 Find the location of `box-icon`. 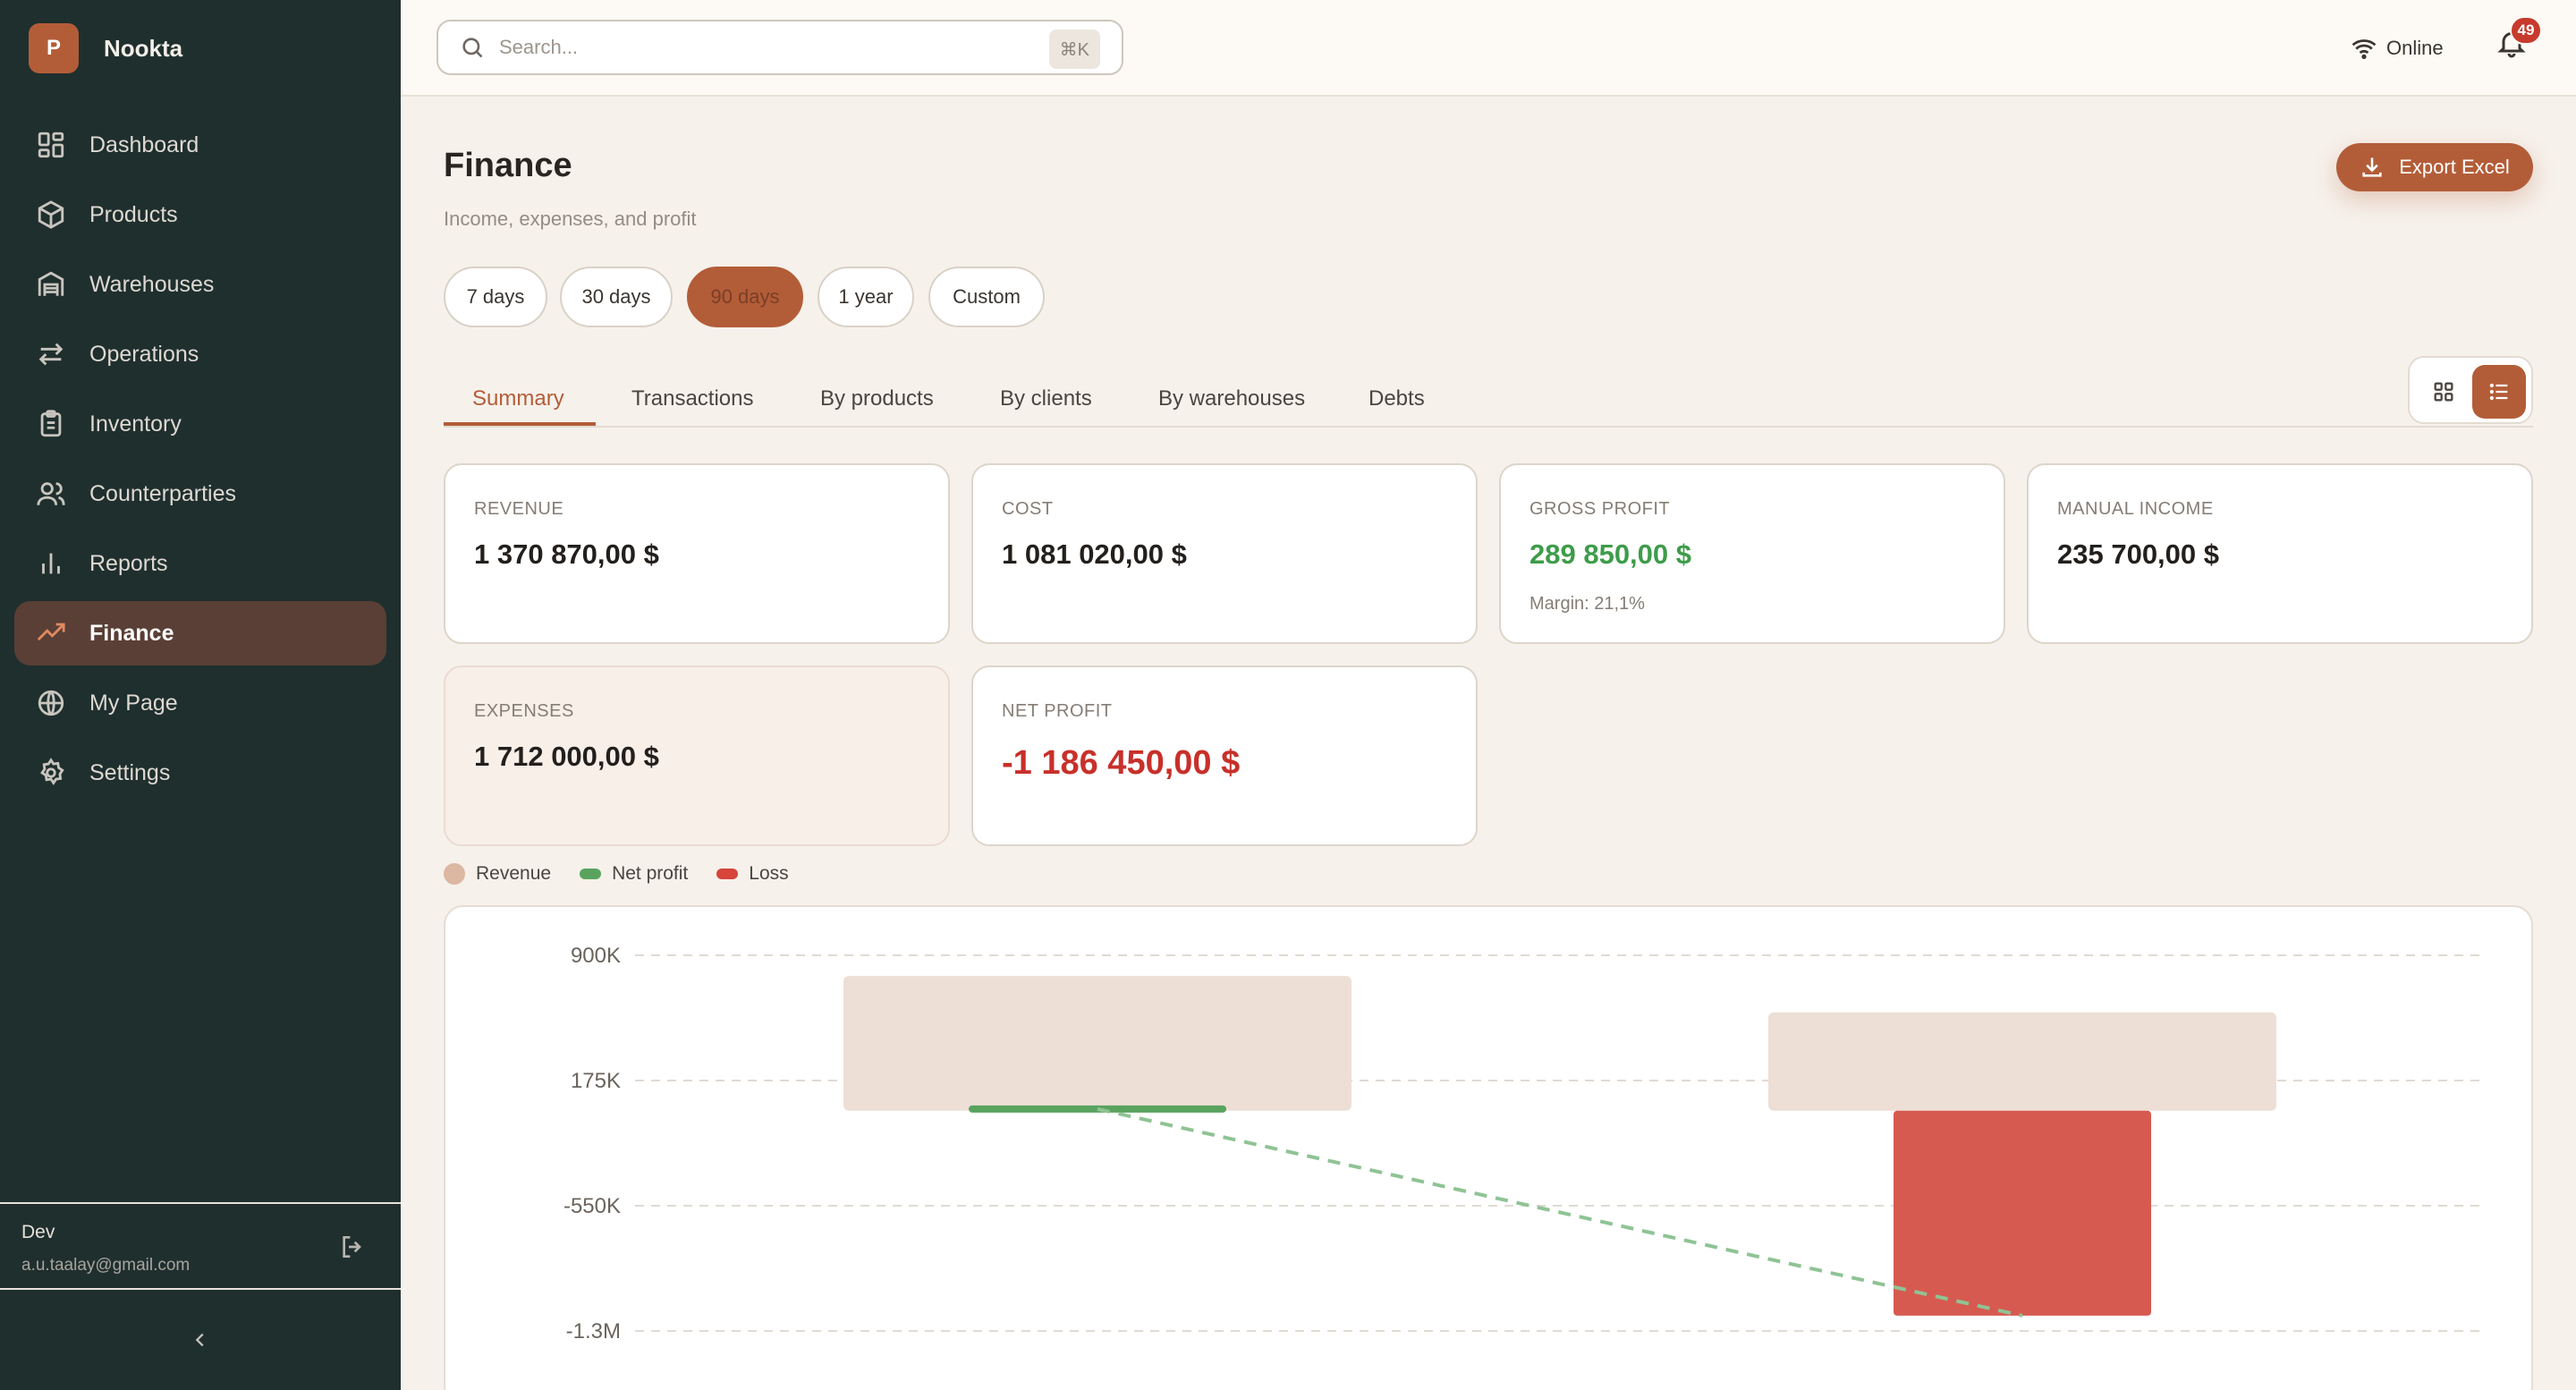

box-icon is located at coordinates (51, 214).